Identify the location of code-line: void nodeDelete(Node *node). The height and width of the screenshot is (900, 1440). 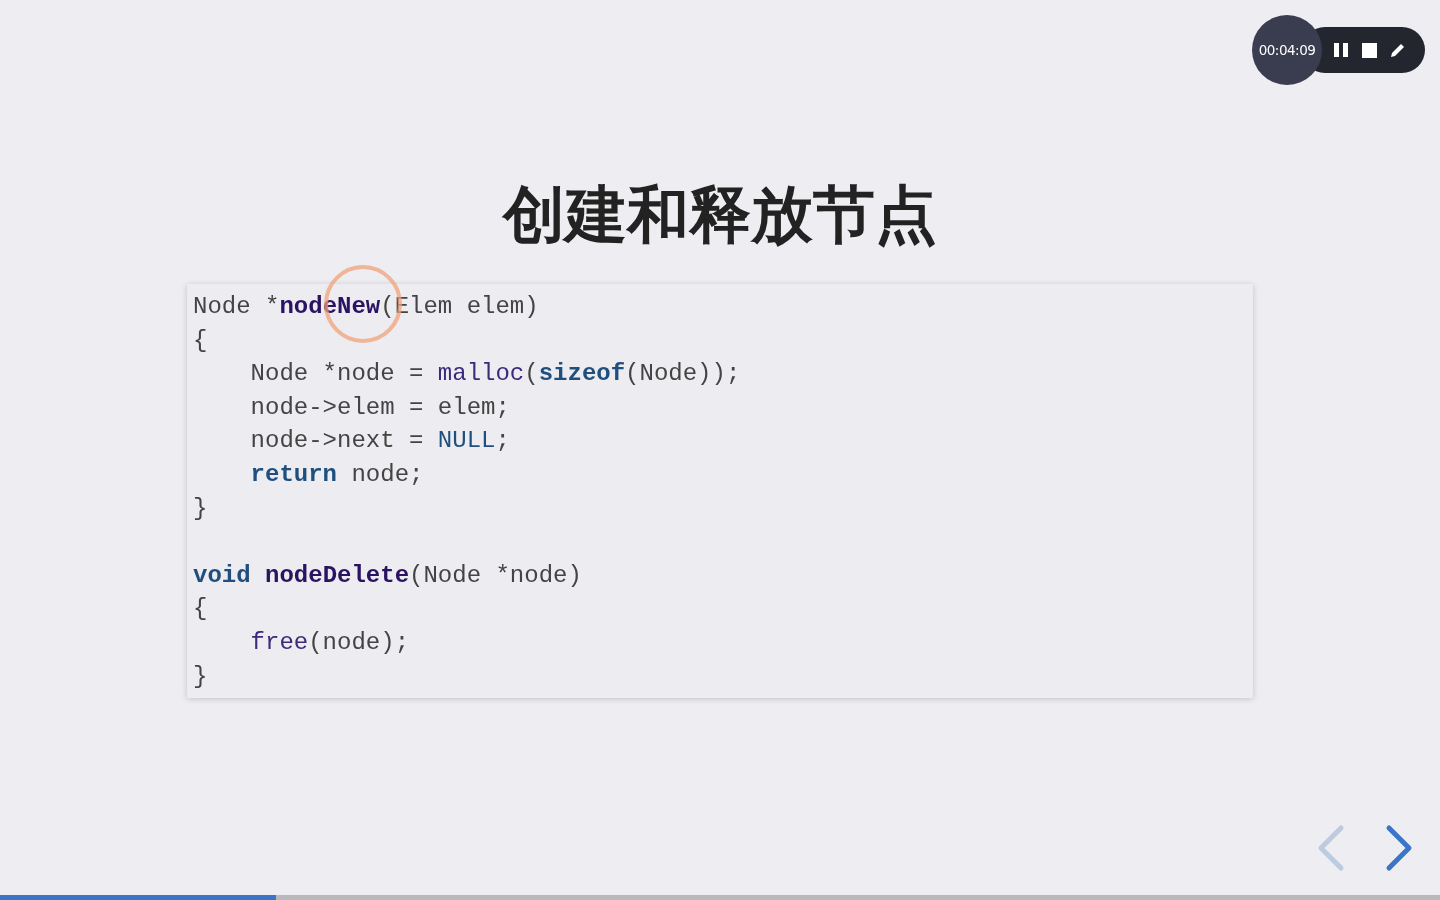
(387, 575).